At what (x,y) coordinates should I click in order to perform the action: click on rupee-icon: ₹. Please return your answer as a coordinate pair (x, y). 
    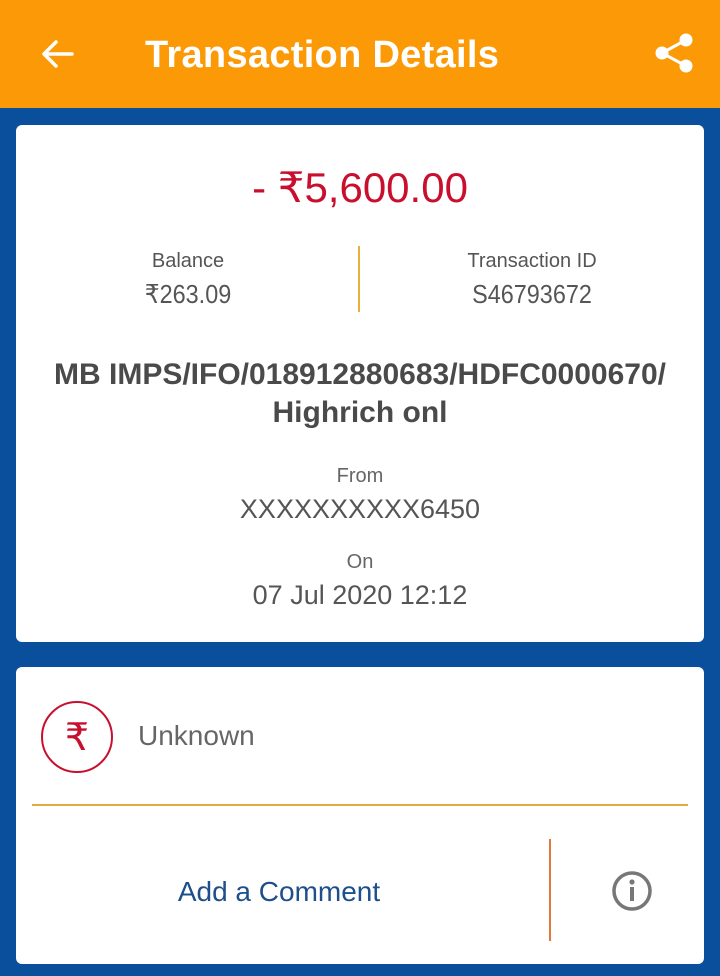
    Looking at the image, I should click on (77, 737).